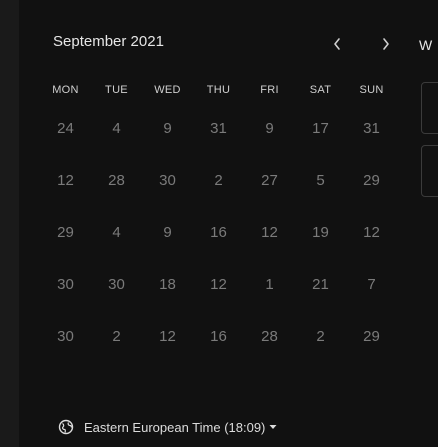 This screenshot has width=438, height=447. Describe the element at coordinates (9, 223) in the screenshot. I see `left-edge` at that location.